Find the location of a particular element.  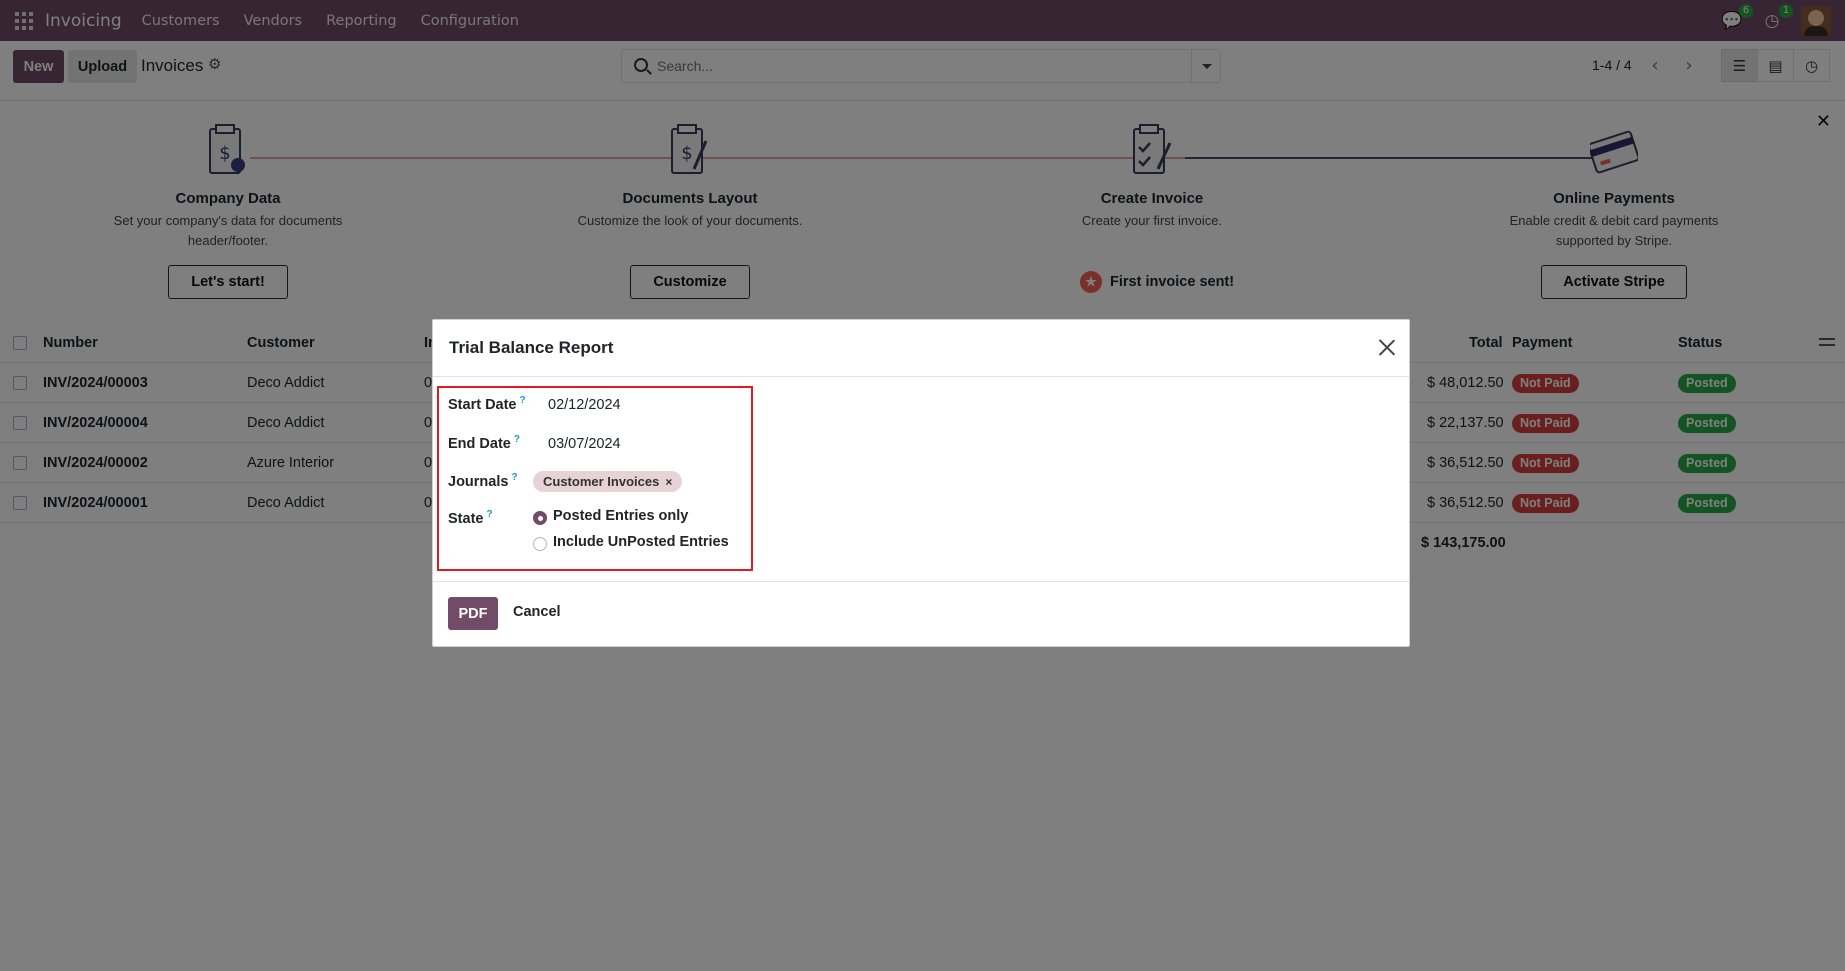

state-label: State? is located at coordinates (470, 518).